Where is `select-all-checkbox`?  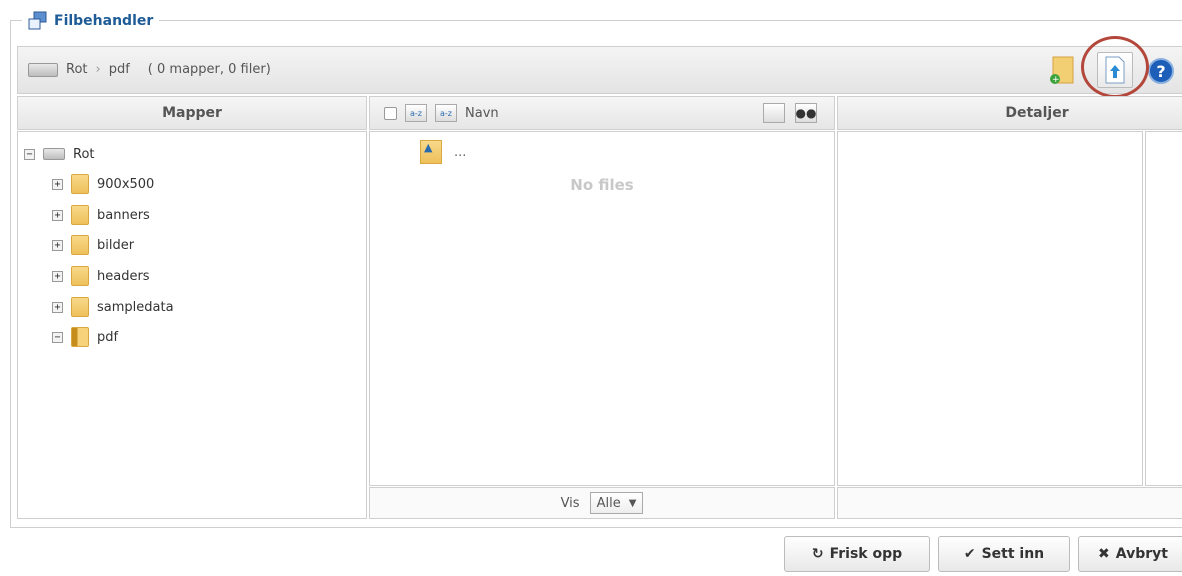
select-all-checkbox is located at coordinates (390, 113).